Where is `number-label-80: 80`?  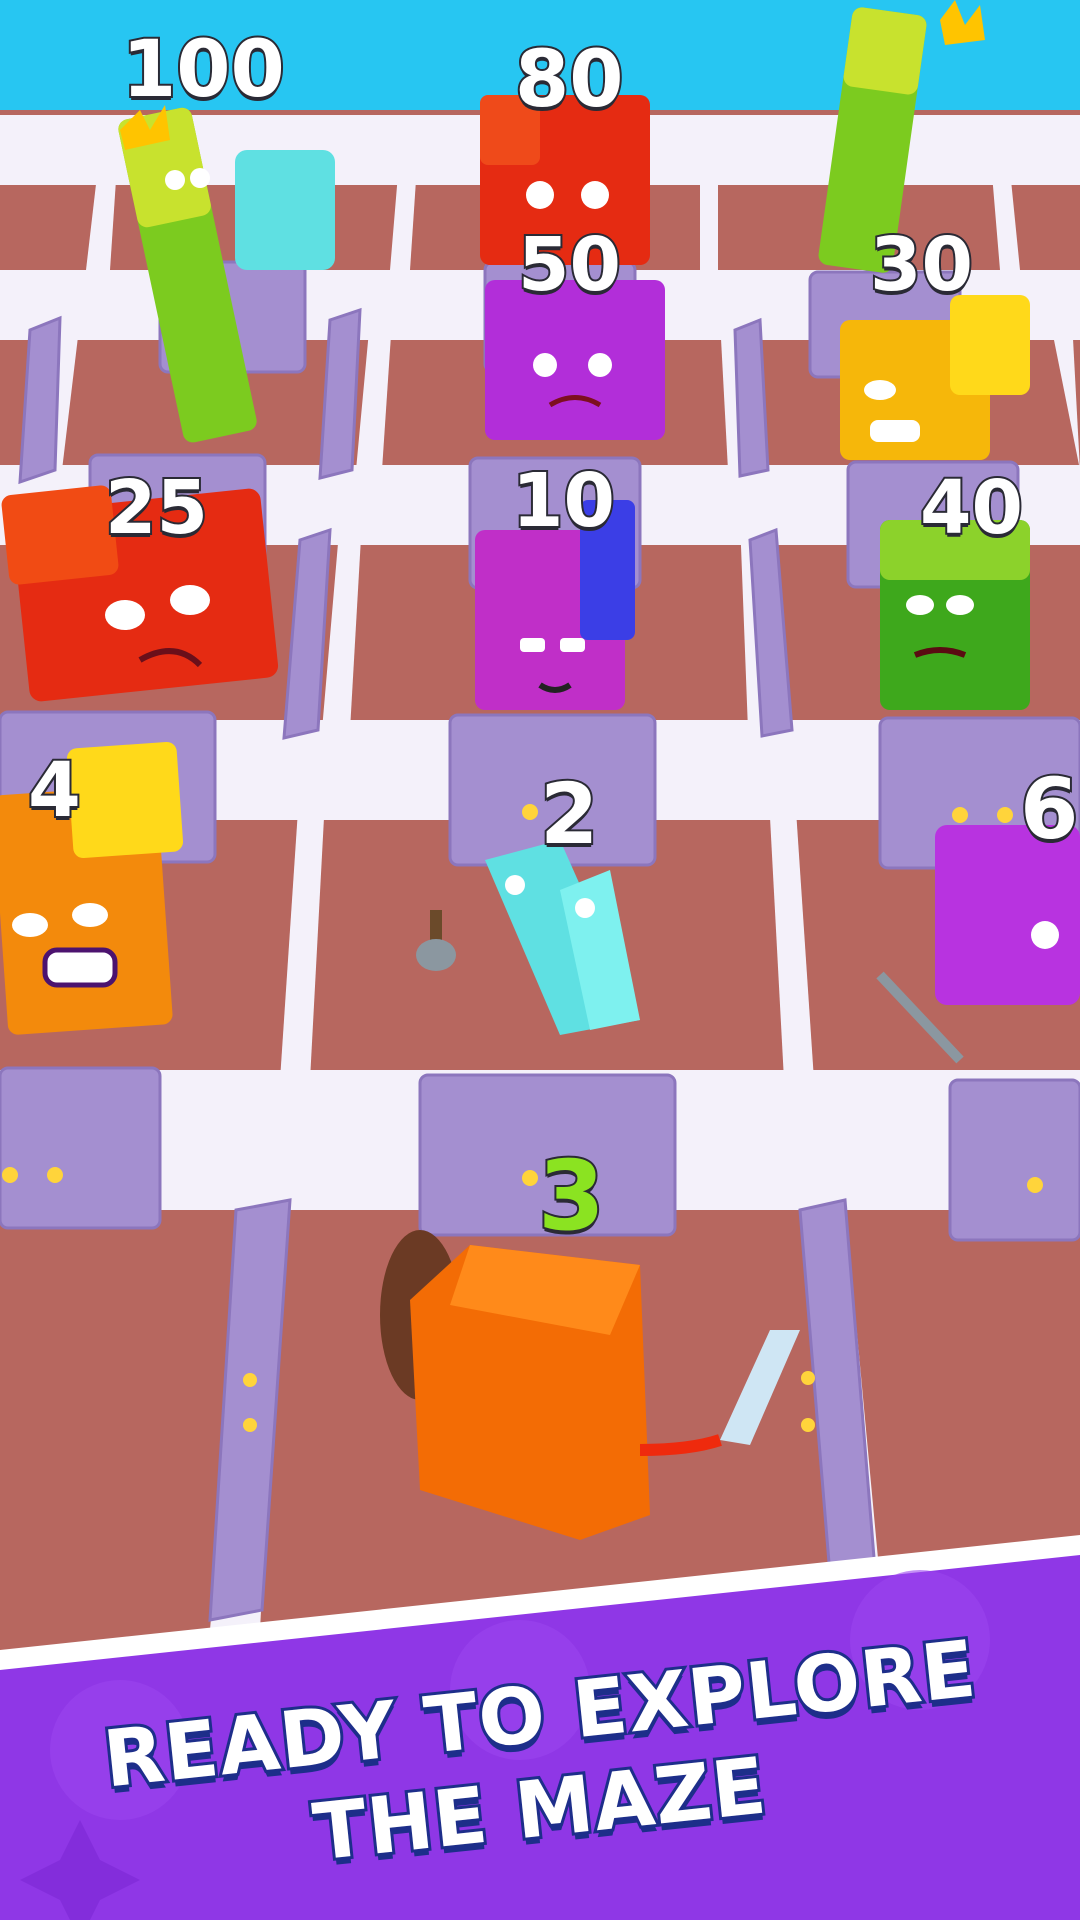 number-label-80: 80 is located at coordinates (569, 80).